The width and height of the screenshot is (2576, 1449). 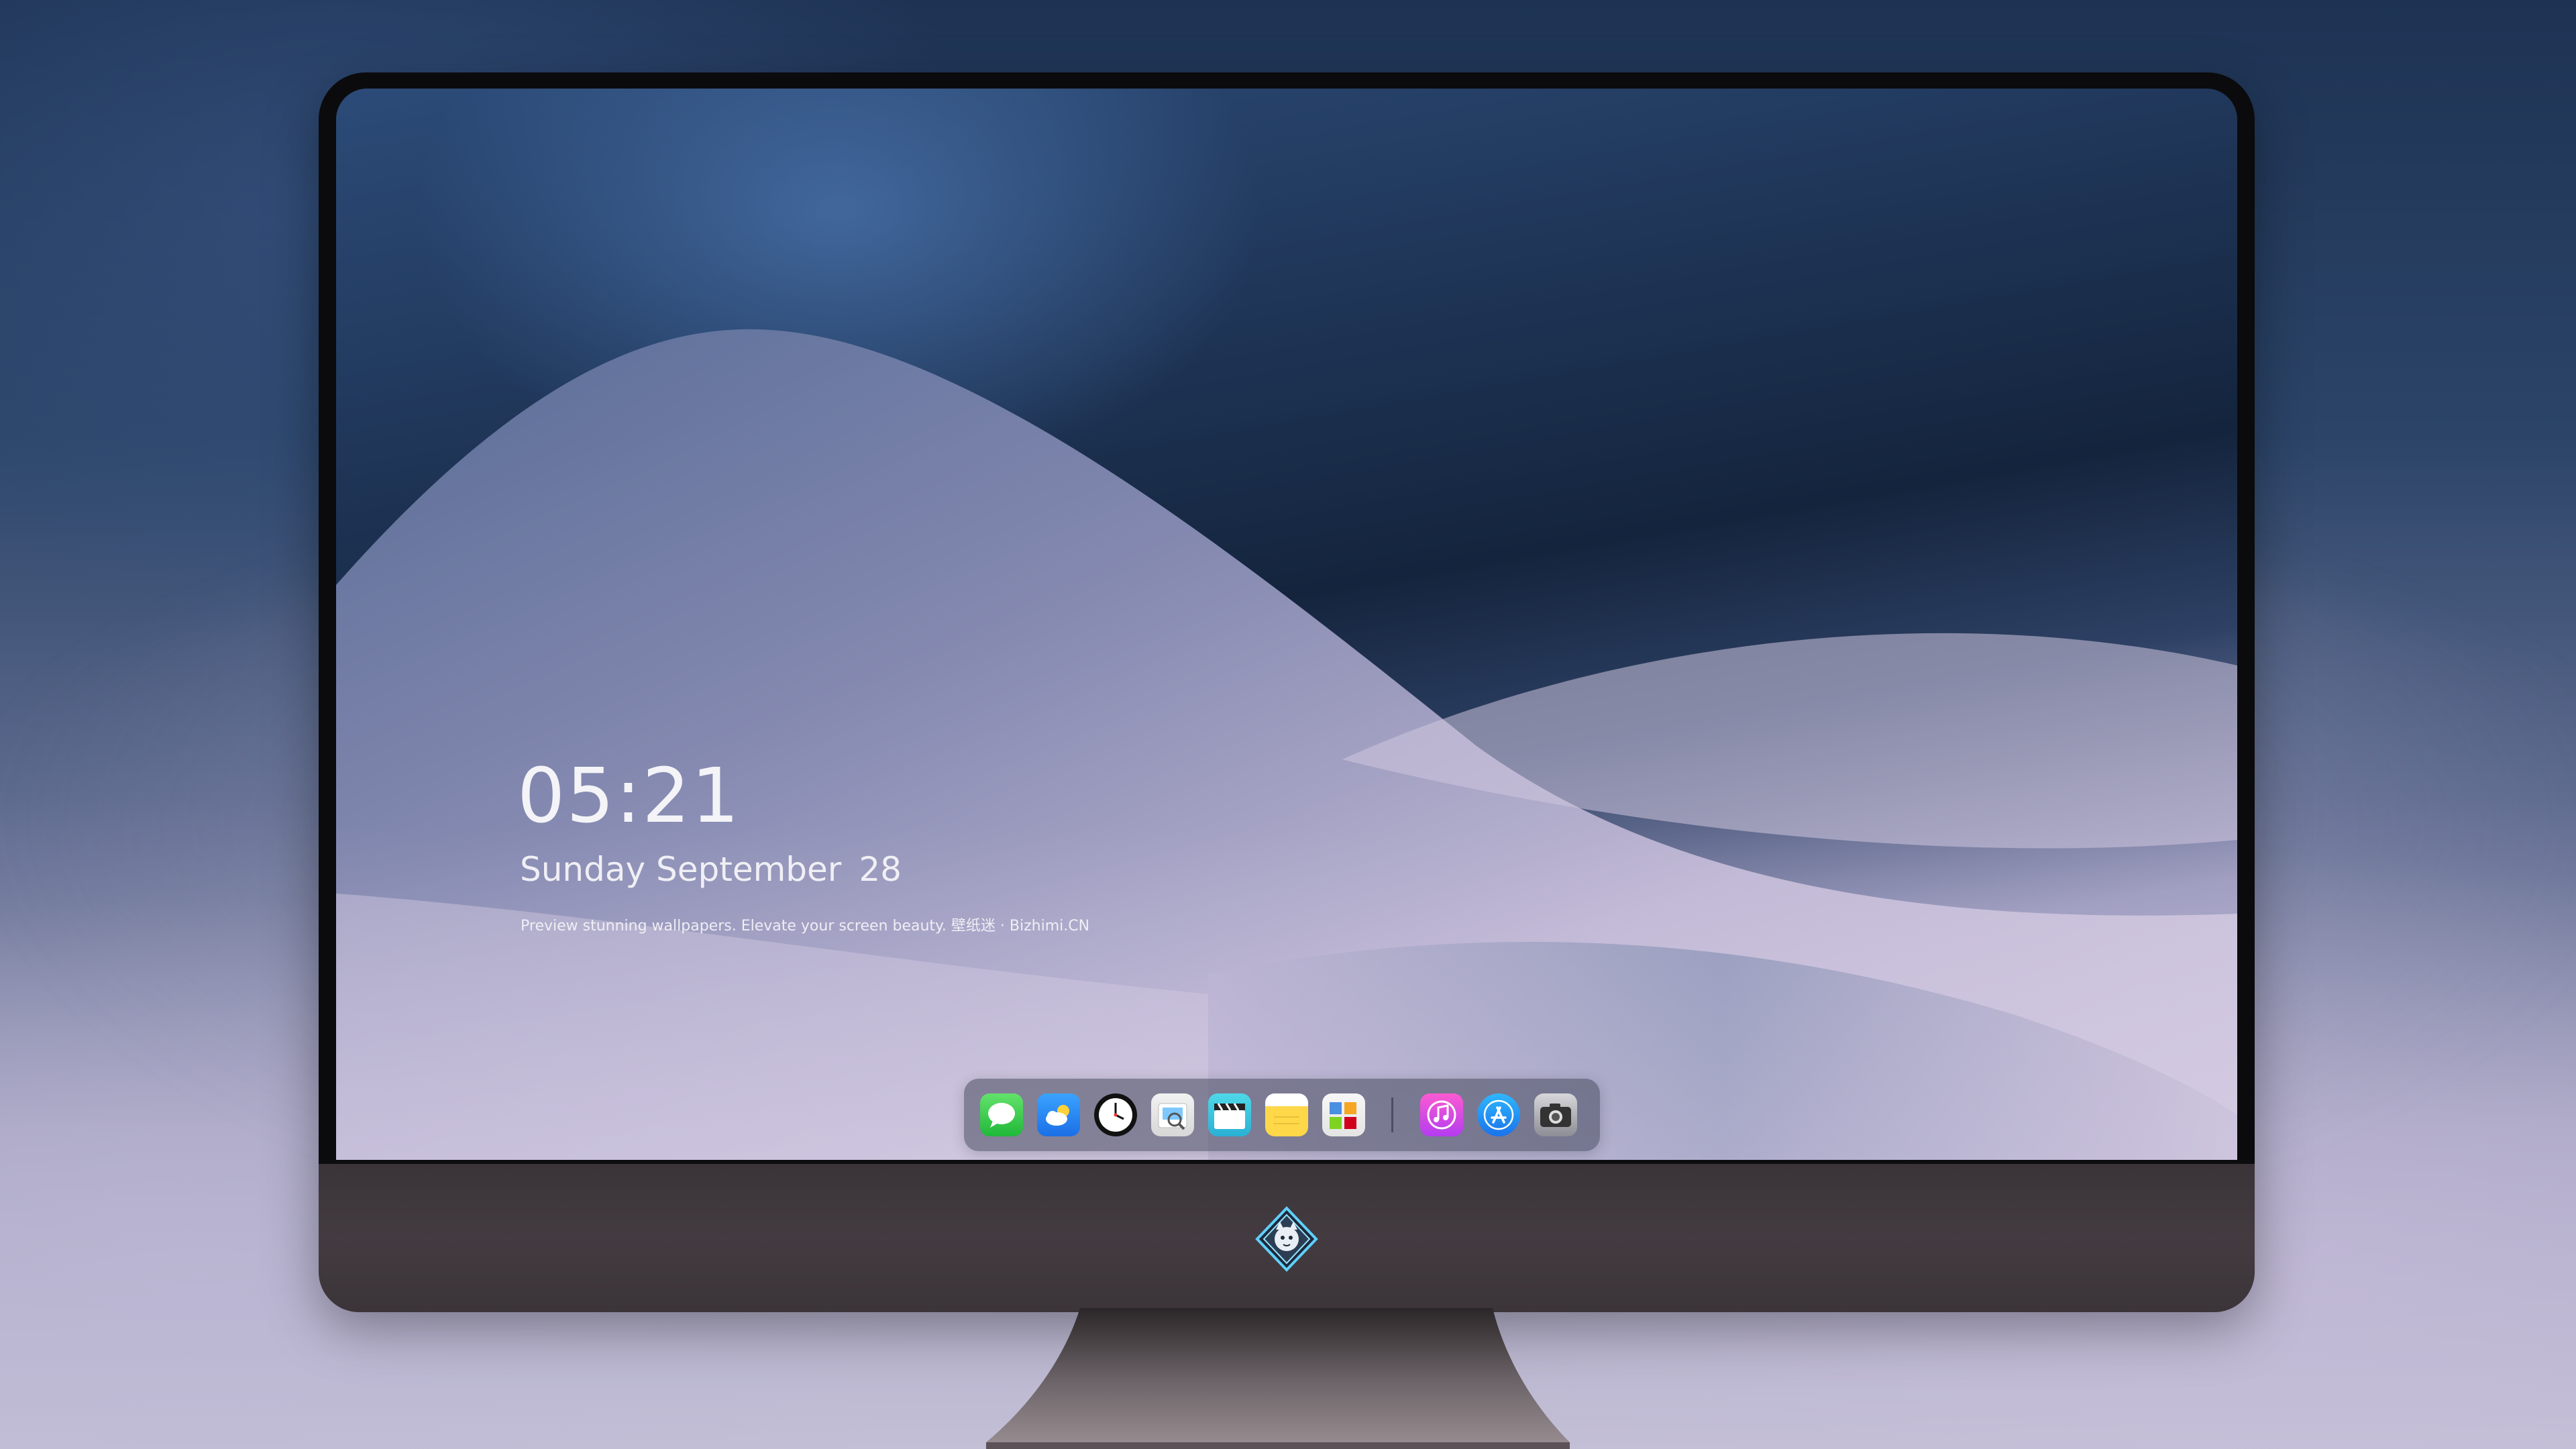 I want to click on camera-icon, so click(x=1555, y=1114).